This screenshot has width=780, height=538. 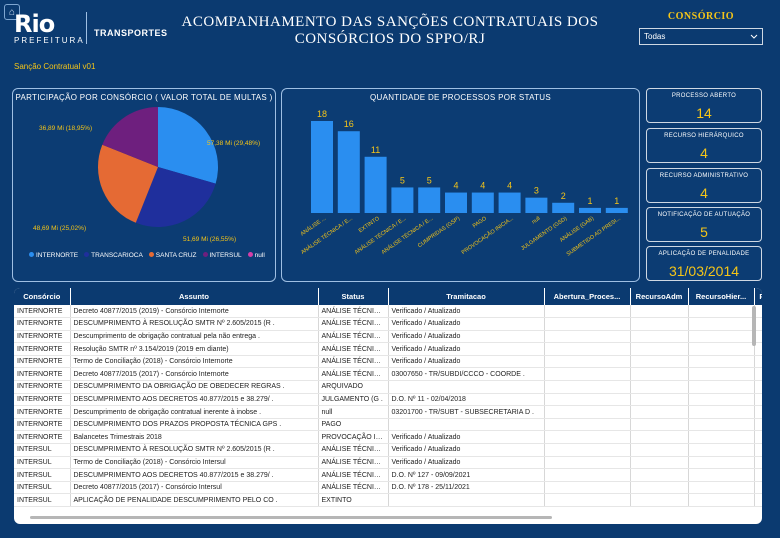 What do you see at coordinates (291, 517) in the screenshot?
I see `horizontal-scrollbar` at bounding box center [291, 517].